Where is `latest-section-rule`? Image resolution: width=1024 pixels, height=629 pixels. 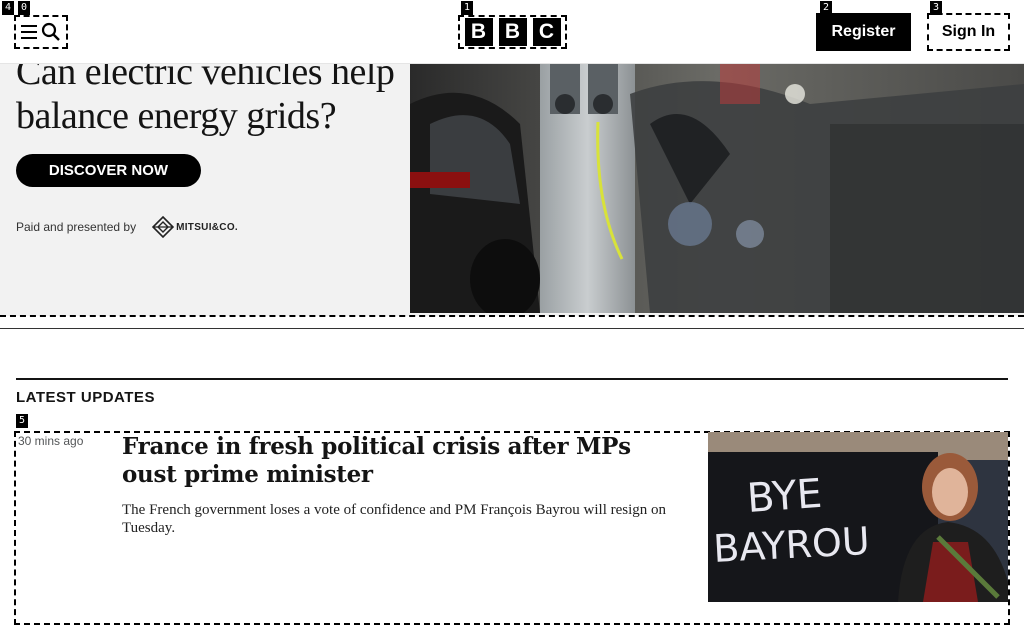
latest-section-rule is located at coordinates (512, 379).